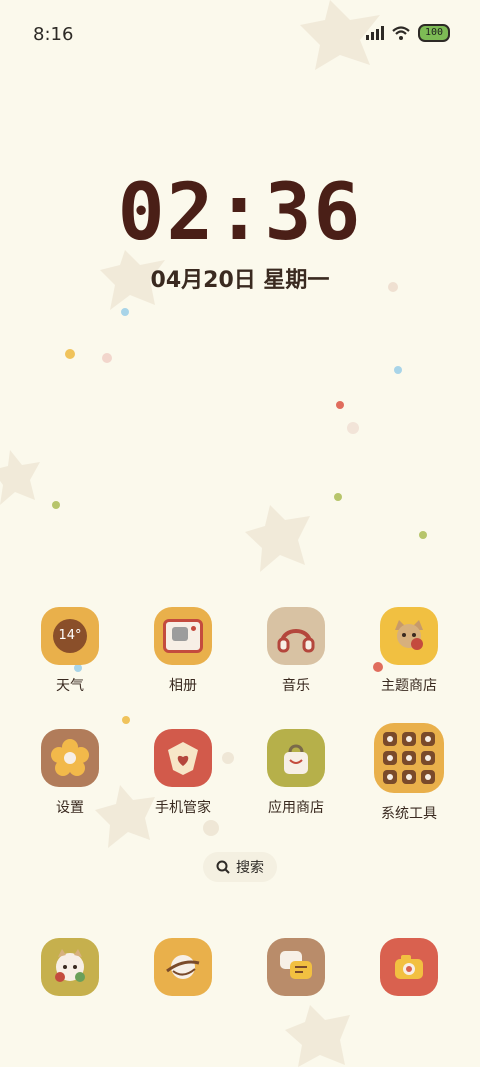  Describe the element at coordinates (183, 758) in the screenshot. I see `shield-heart-icon` at that location.